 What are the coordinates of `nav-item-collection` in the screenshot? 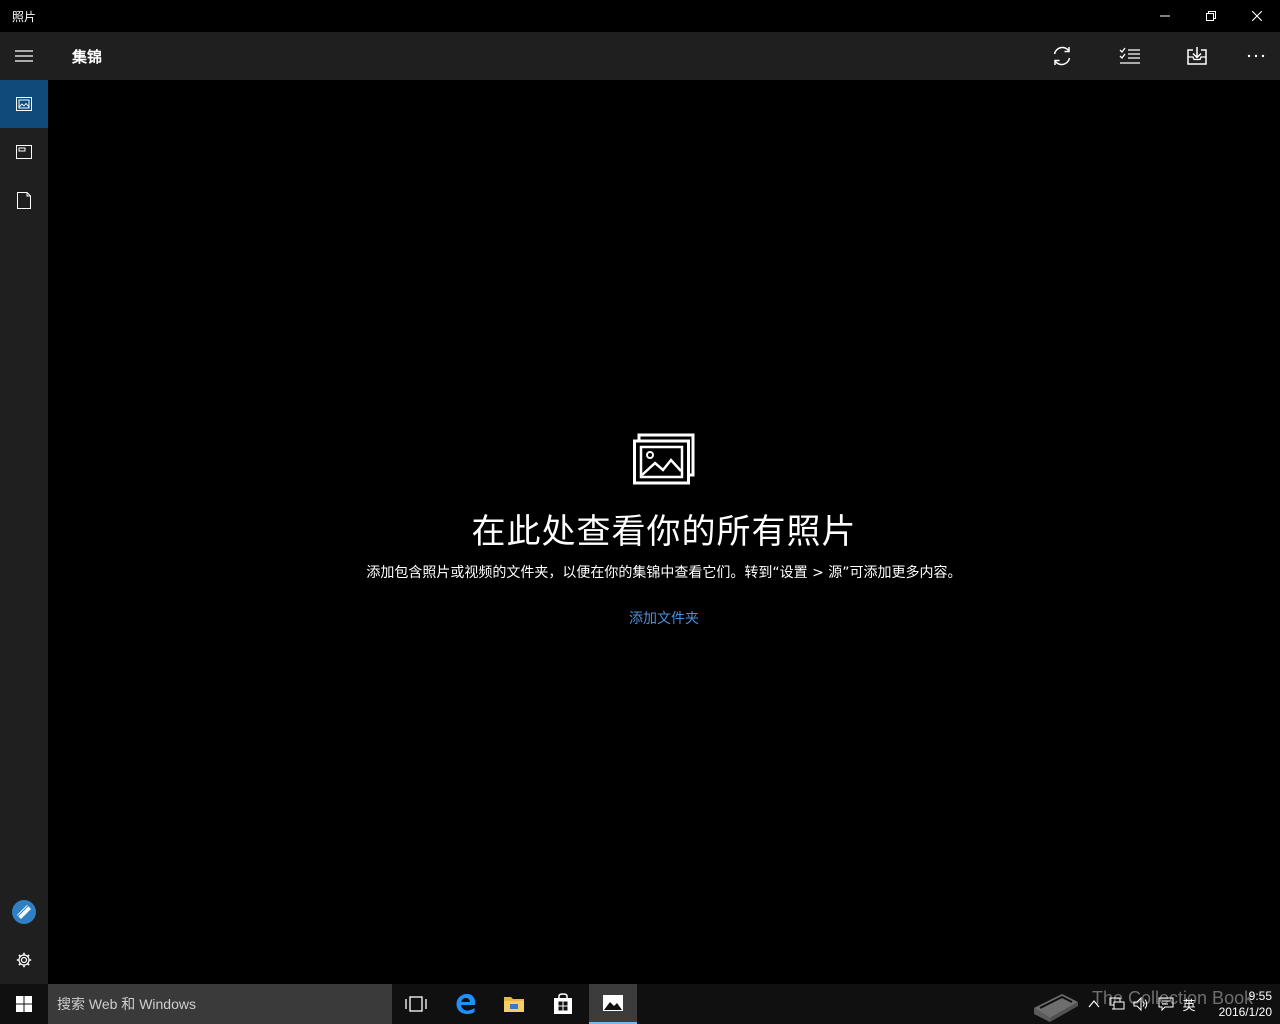 It's located at (24, 104).